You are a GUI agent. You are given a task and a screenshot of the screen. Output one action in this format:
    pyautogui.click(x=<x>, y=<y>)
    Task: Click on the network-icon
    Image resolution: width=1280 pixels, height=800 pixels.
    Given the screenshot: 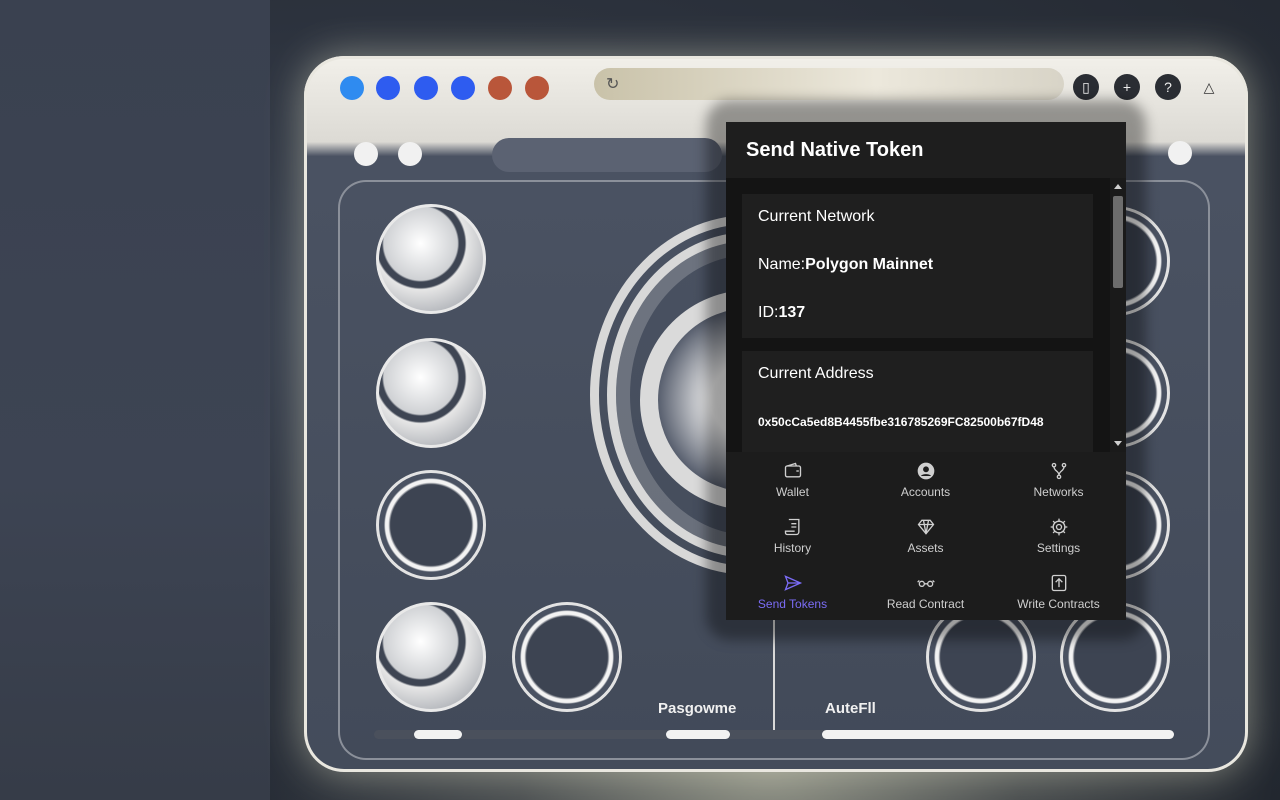 What is the action you would take?
    pyautogui.click(x=1059, y=471)
    